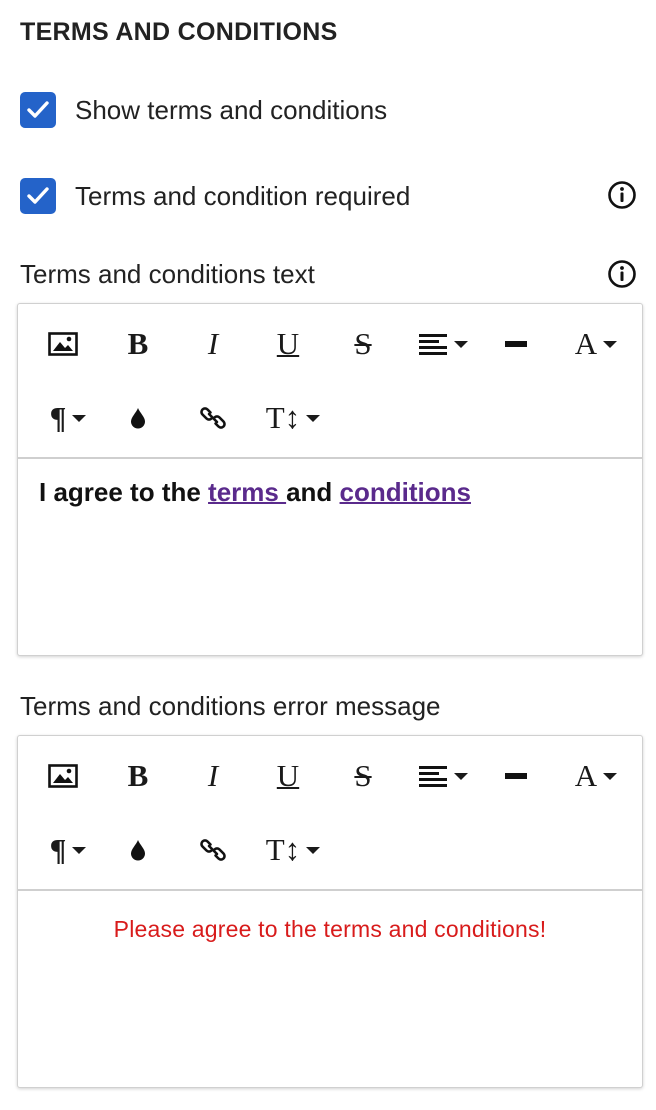  I want to click on conditions-link: conditions, so click(405, 492).